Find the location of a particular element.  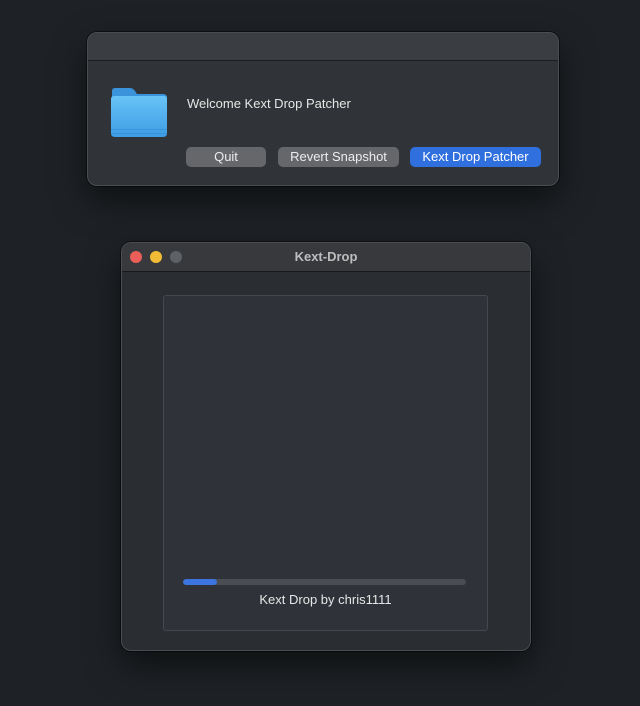

folder-icon is located at coordinates (139, 112).